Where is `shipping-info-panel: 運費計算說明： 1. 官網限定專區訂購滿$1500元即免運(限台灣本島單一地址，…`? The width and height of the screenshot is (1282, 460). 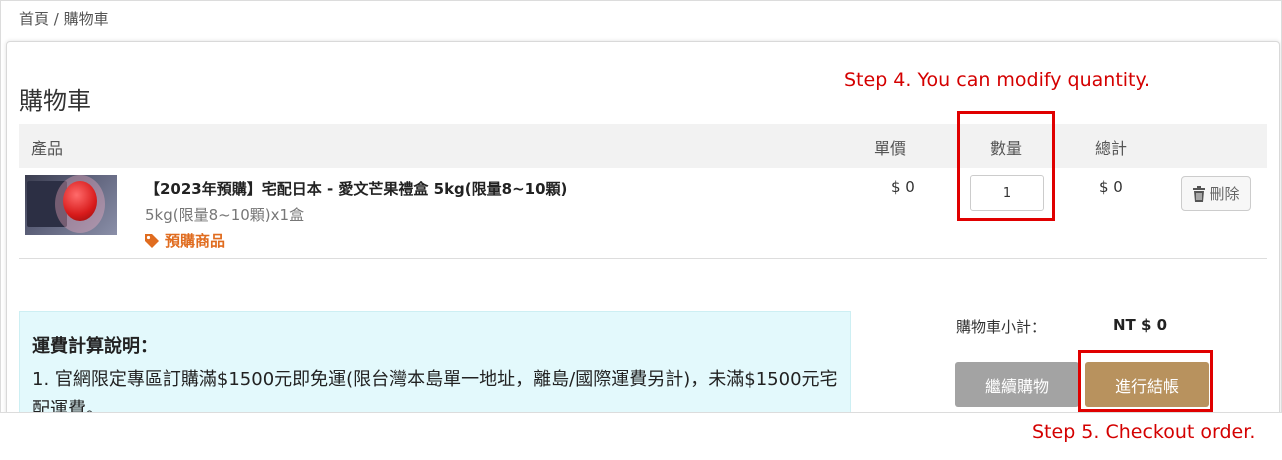
shipping-info-panel: 運費計算說明： 1. 官網限定專區訂購滿$1500元即免運(限台灣本島單一地址，… is located at coordinates (435, 362).